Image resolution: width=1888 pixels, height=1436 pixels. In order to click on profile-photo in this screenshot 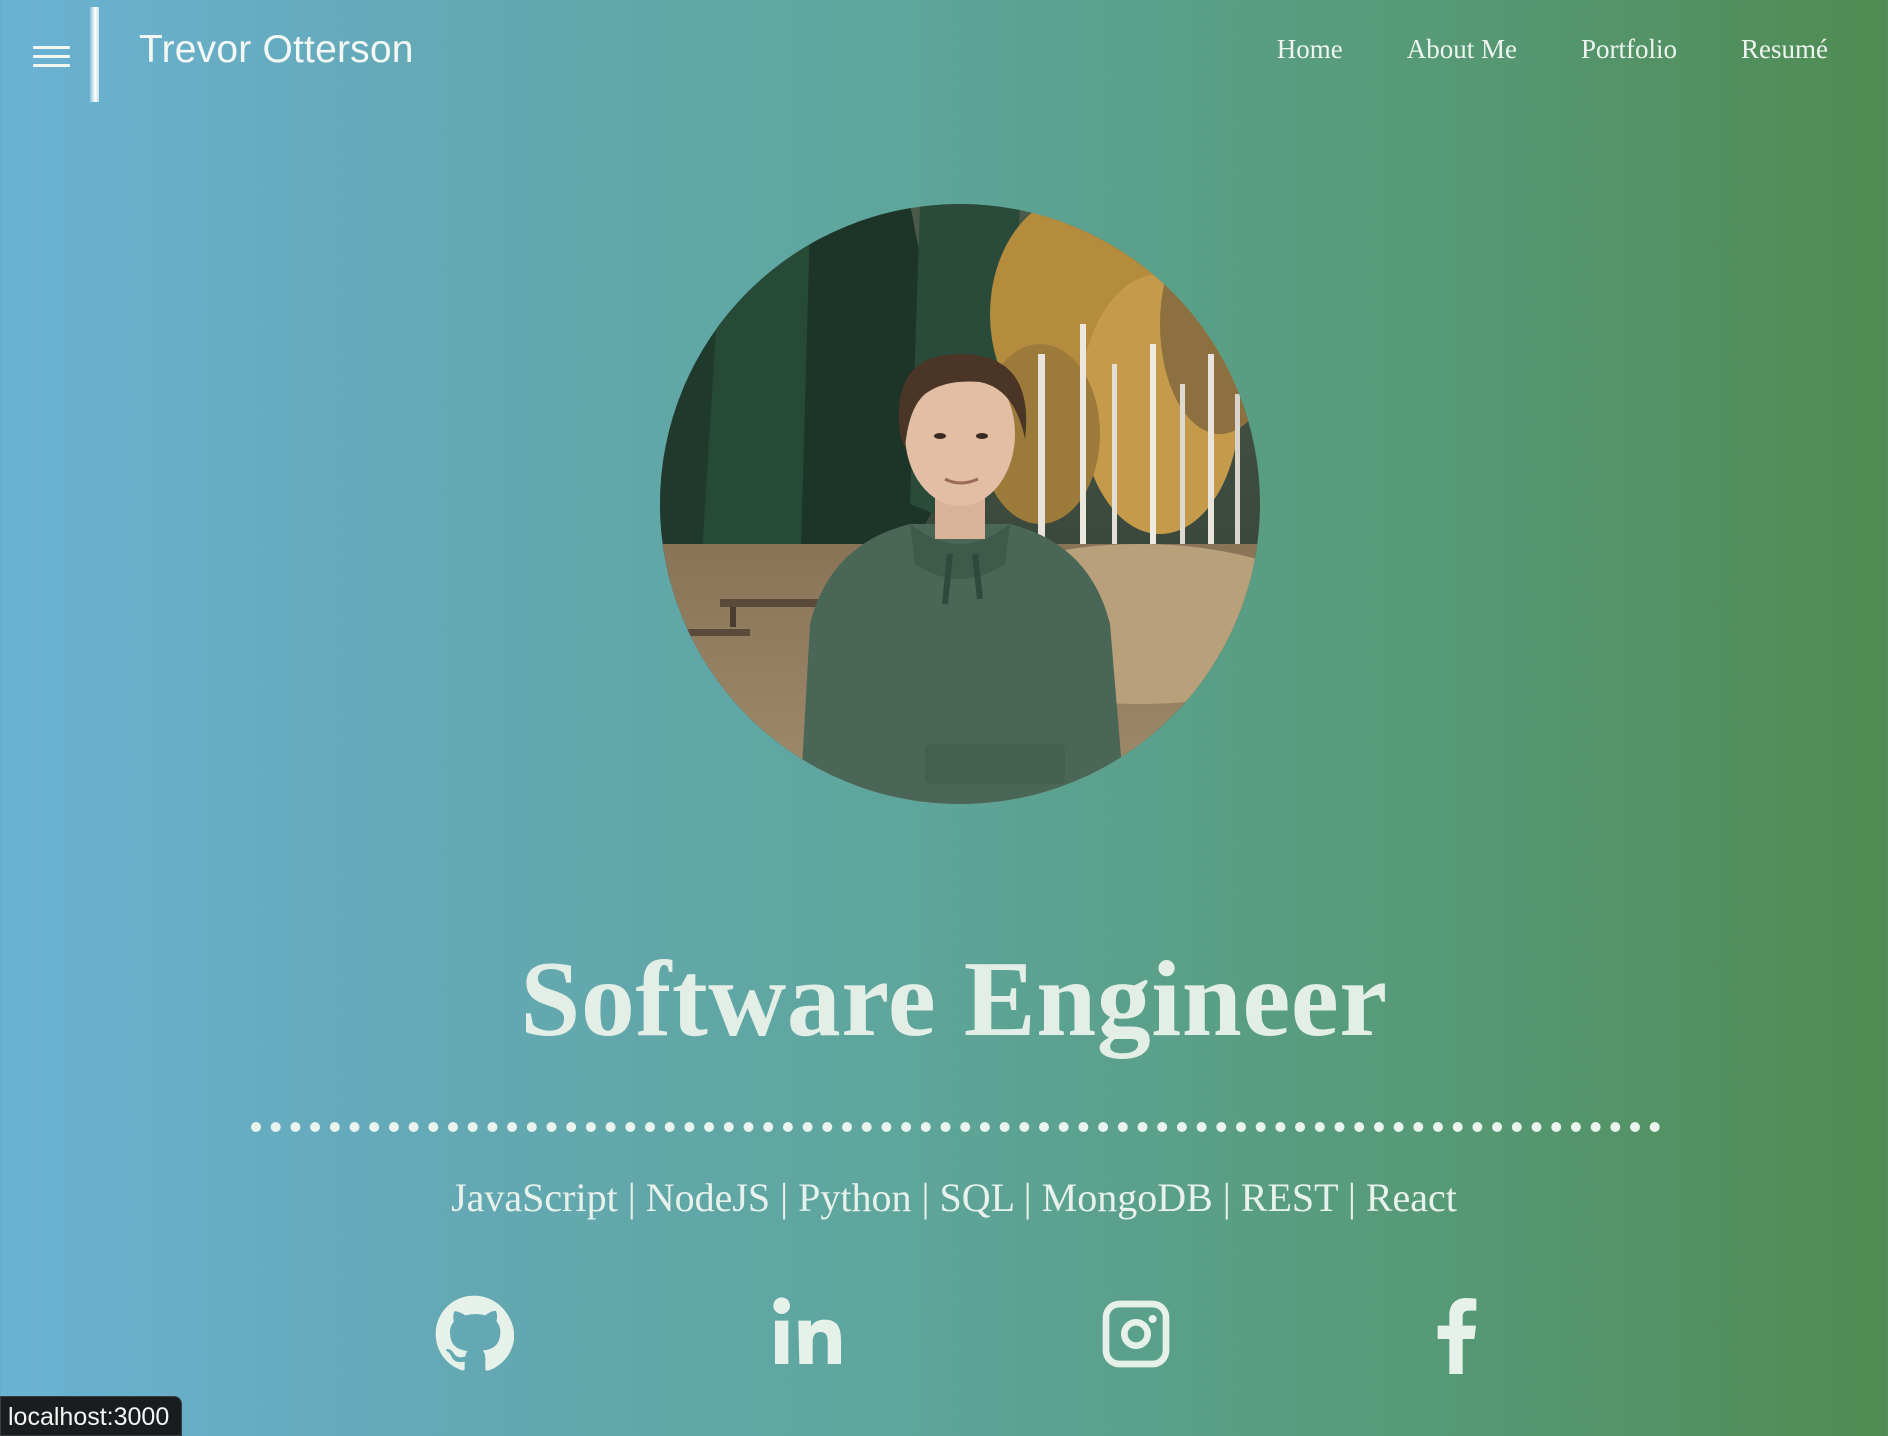, I will do `click(960, 504)`.